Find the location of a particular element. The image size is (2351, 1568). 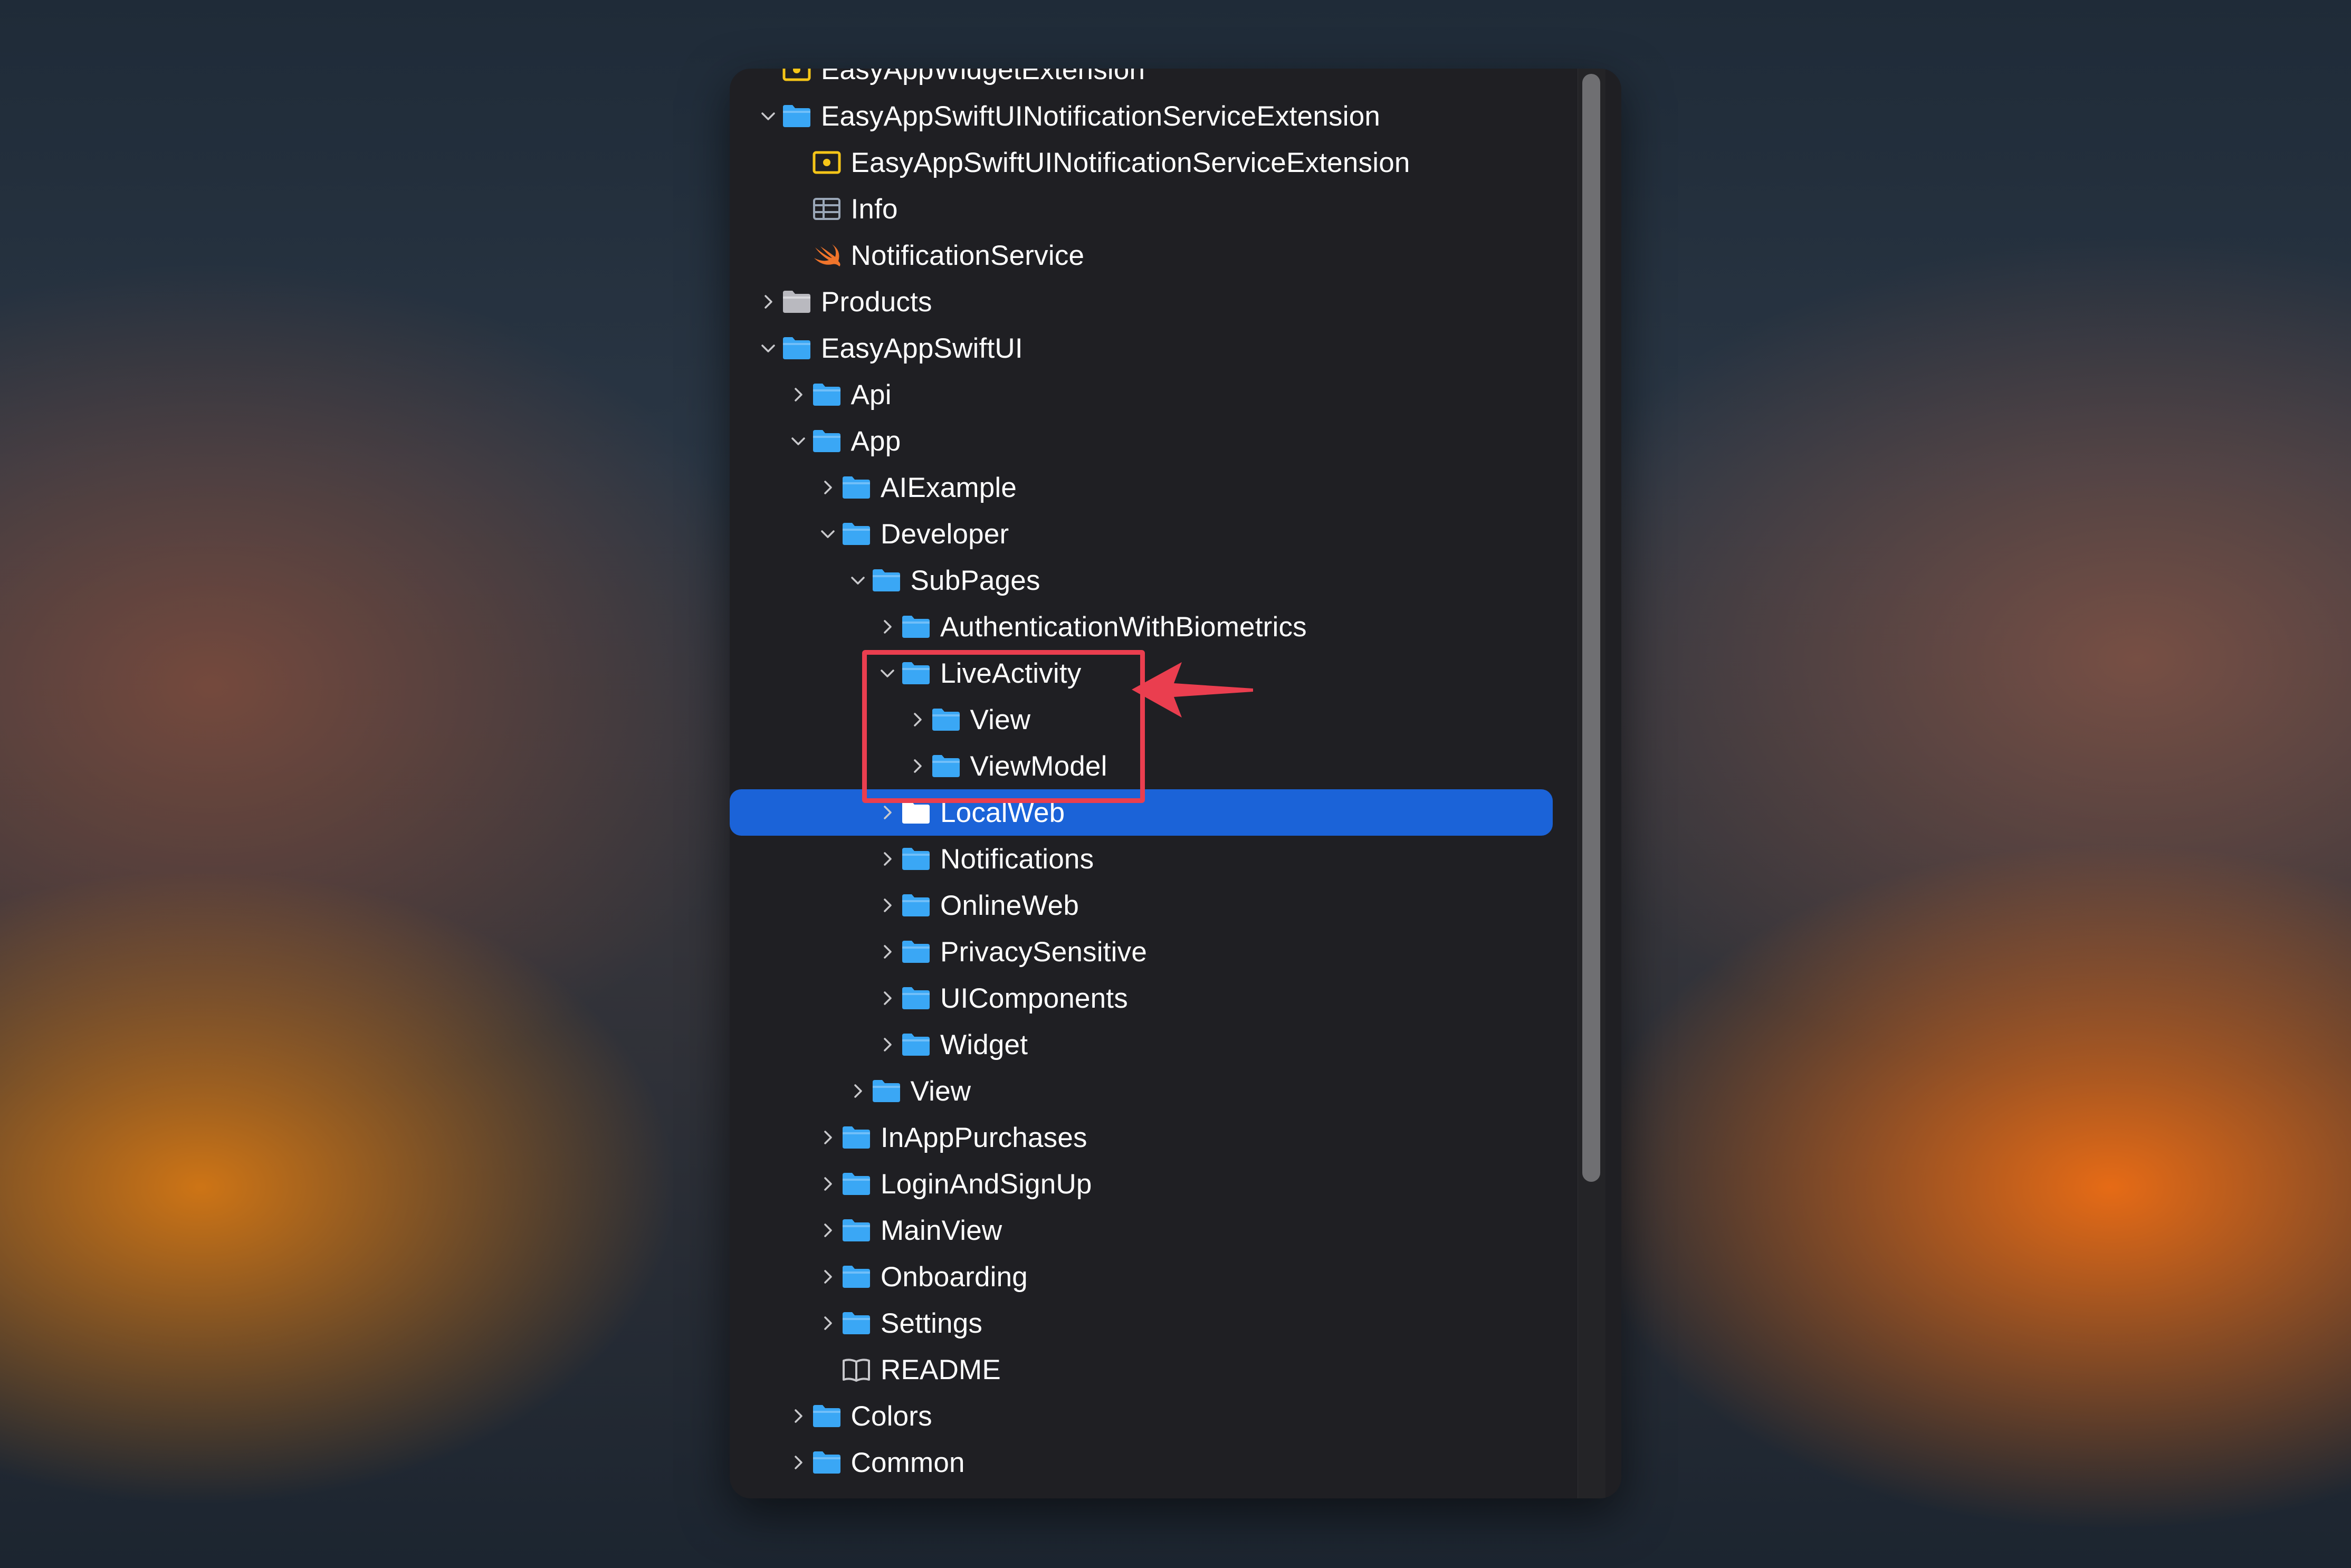

navigator-item-label: MainView is located at coordinates (942, 1230).